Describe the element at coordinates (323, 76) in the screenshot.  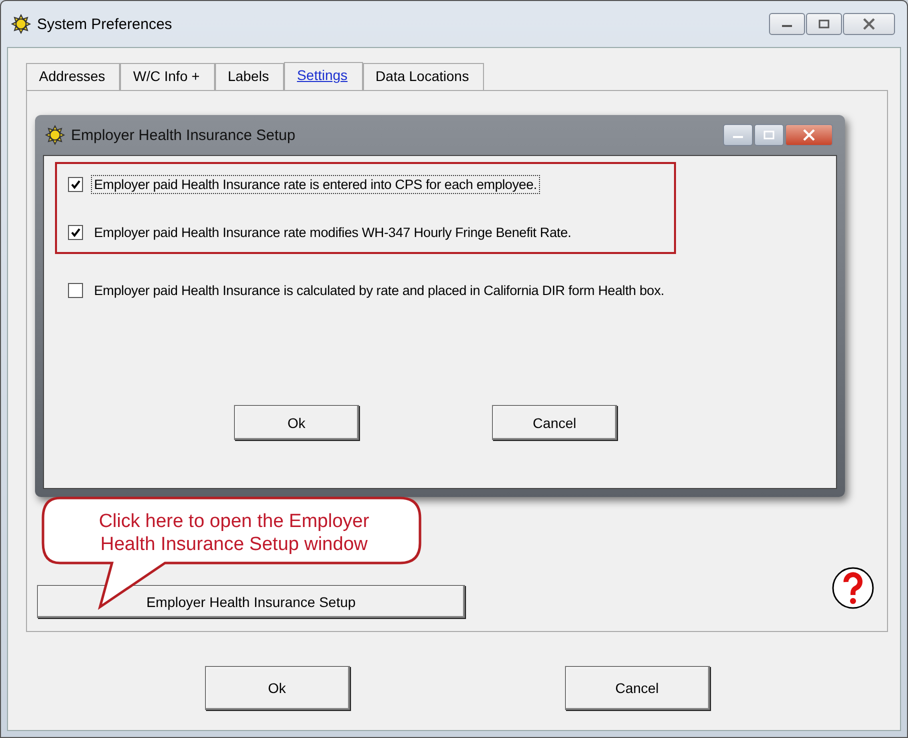
I see `tab: Settings` at that location.